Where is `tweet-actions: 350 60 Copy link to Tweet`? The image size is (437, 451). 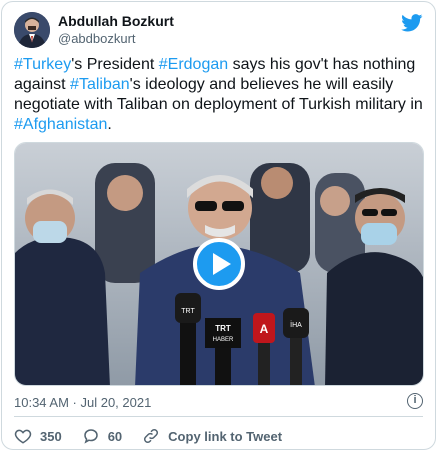 tweet-actions: 350 60 Copy link to Tweet is located at coordinates (158, 436).